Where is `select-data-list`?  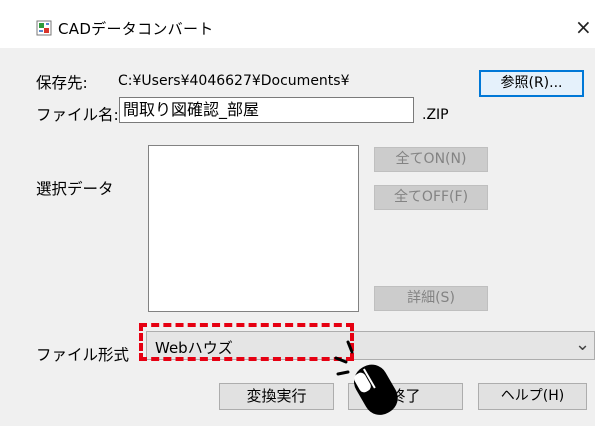
select-data-list is located at coordinates (253, 228).